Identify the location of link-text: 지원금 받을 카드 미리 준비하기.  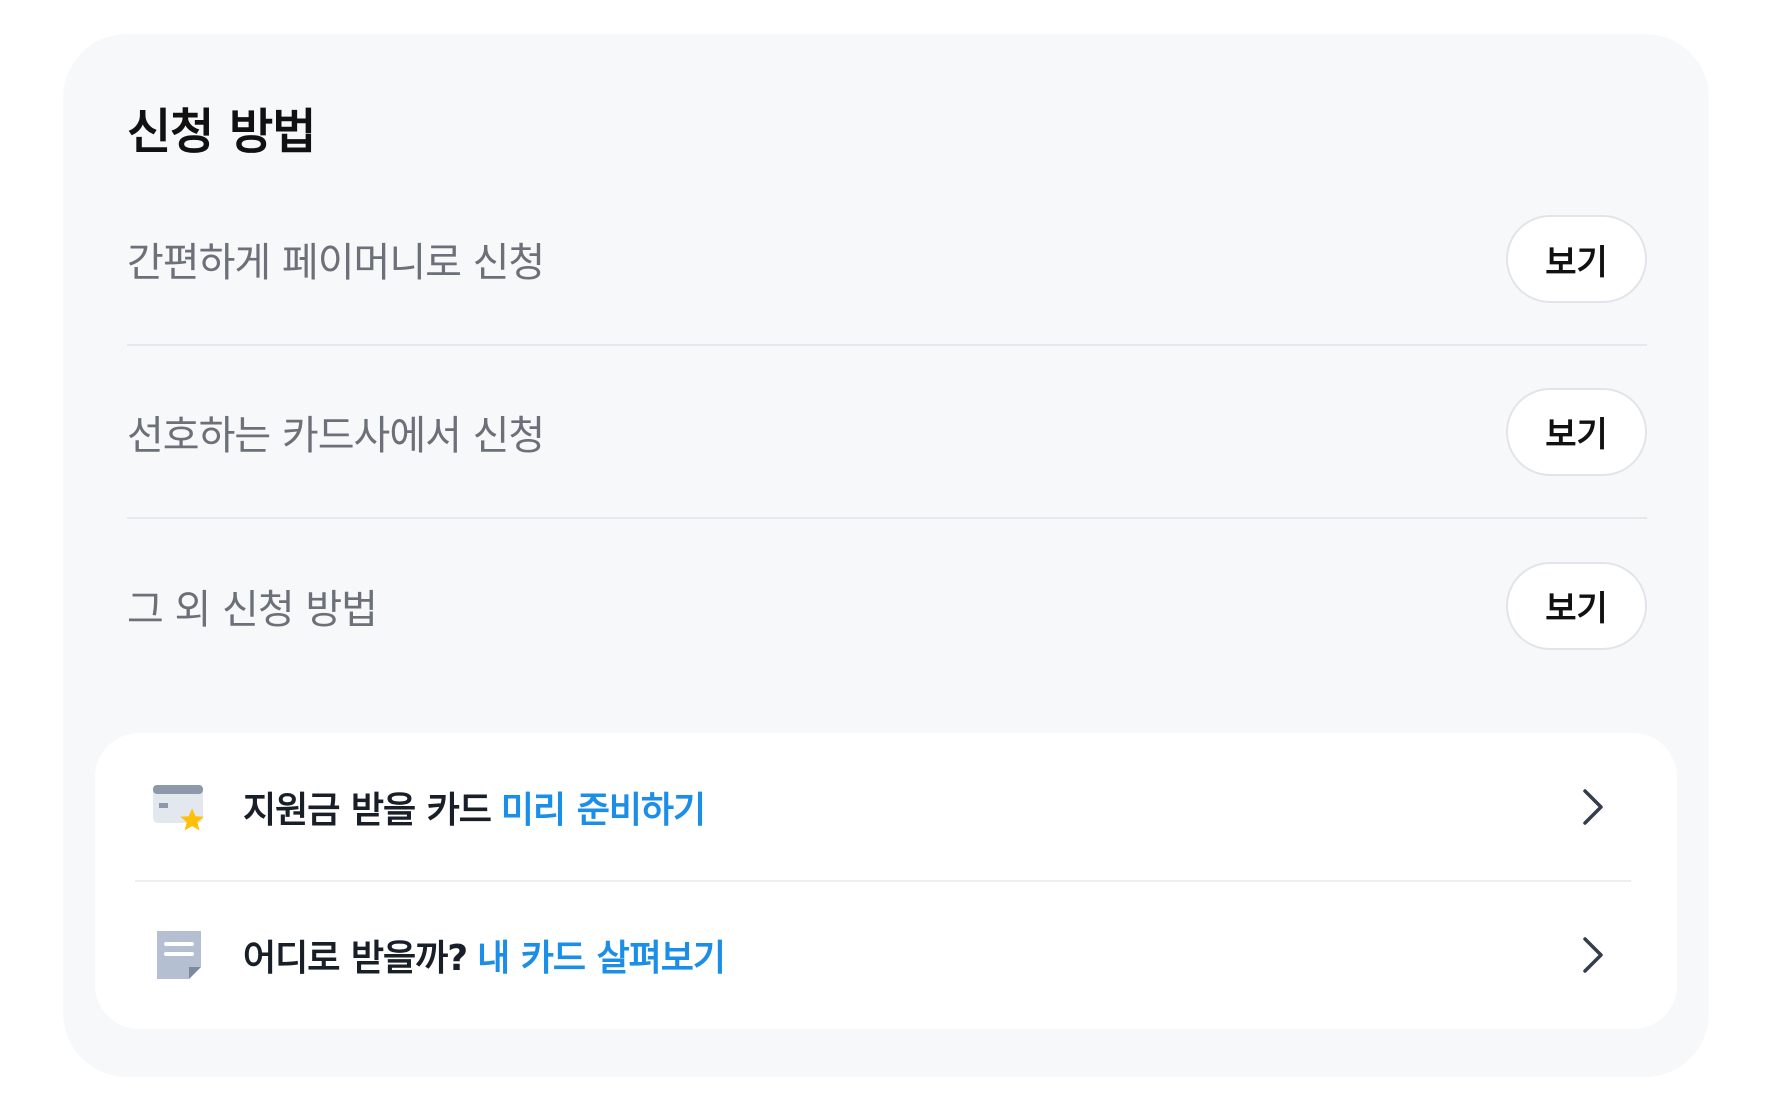
(911, 807).